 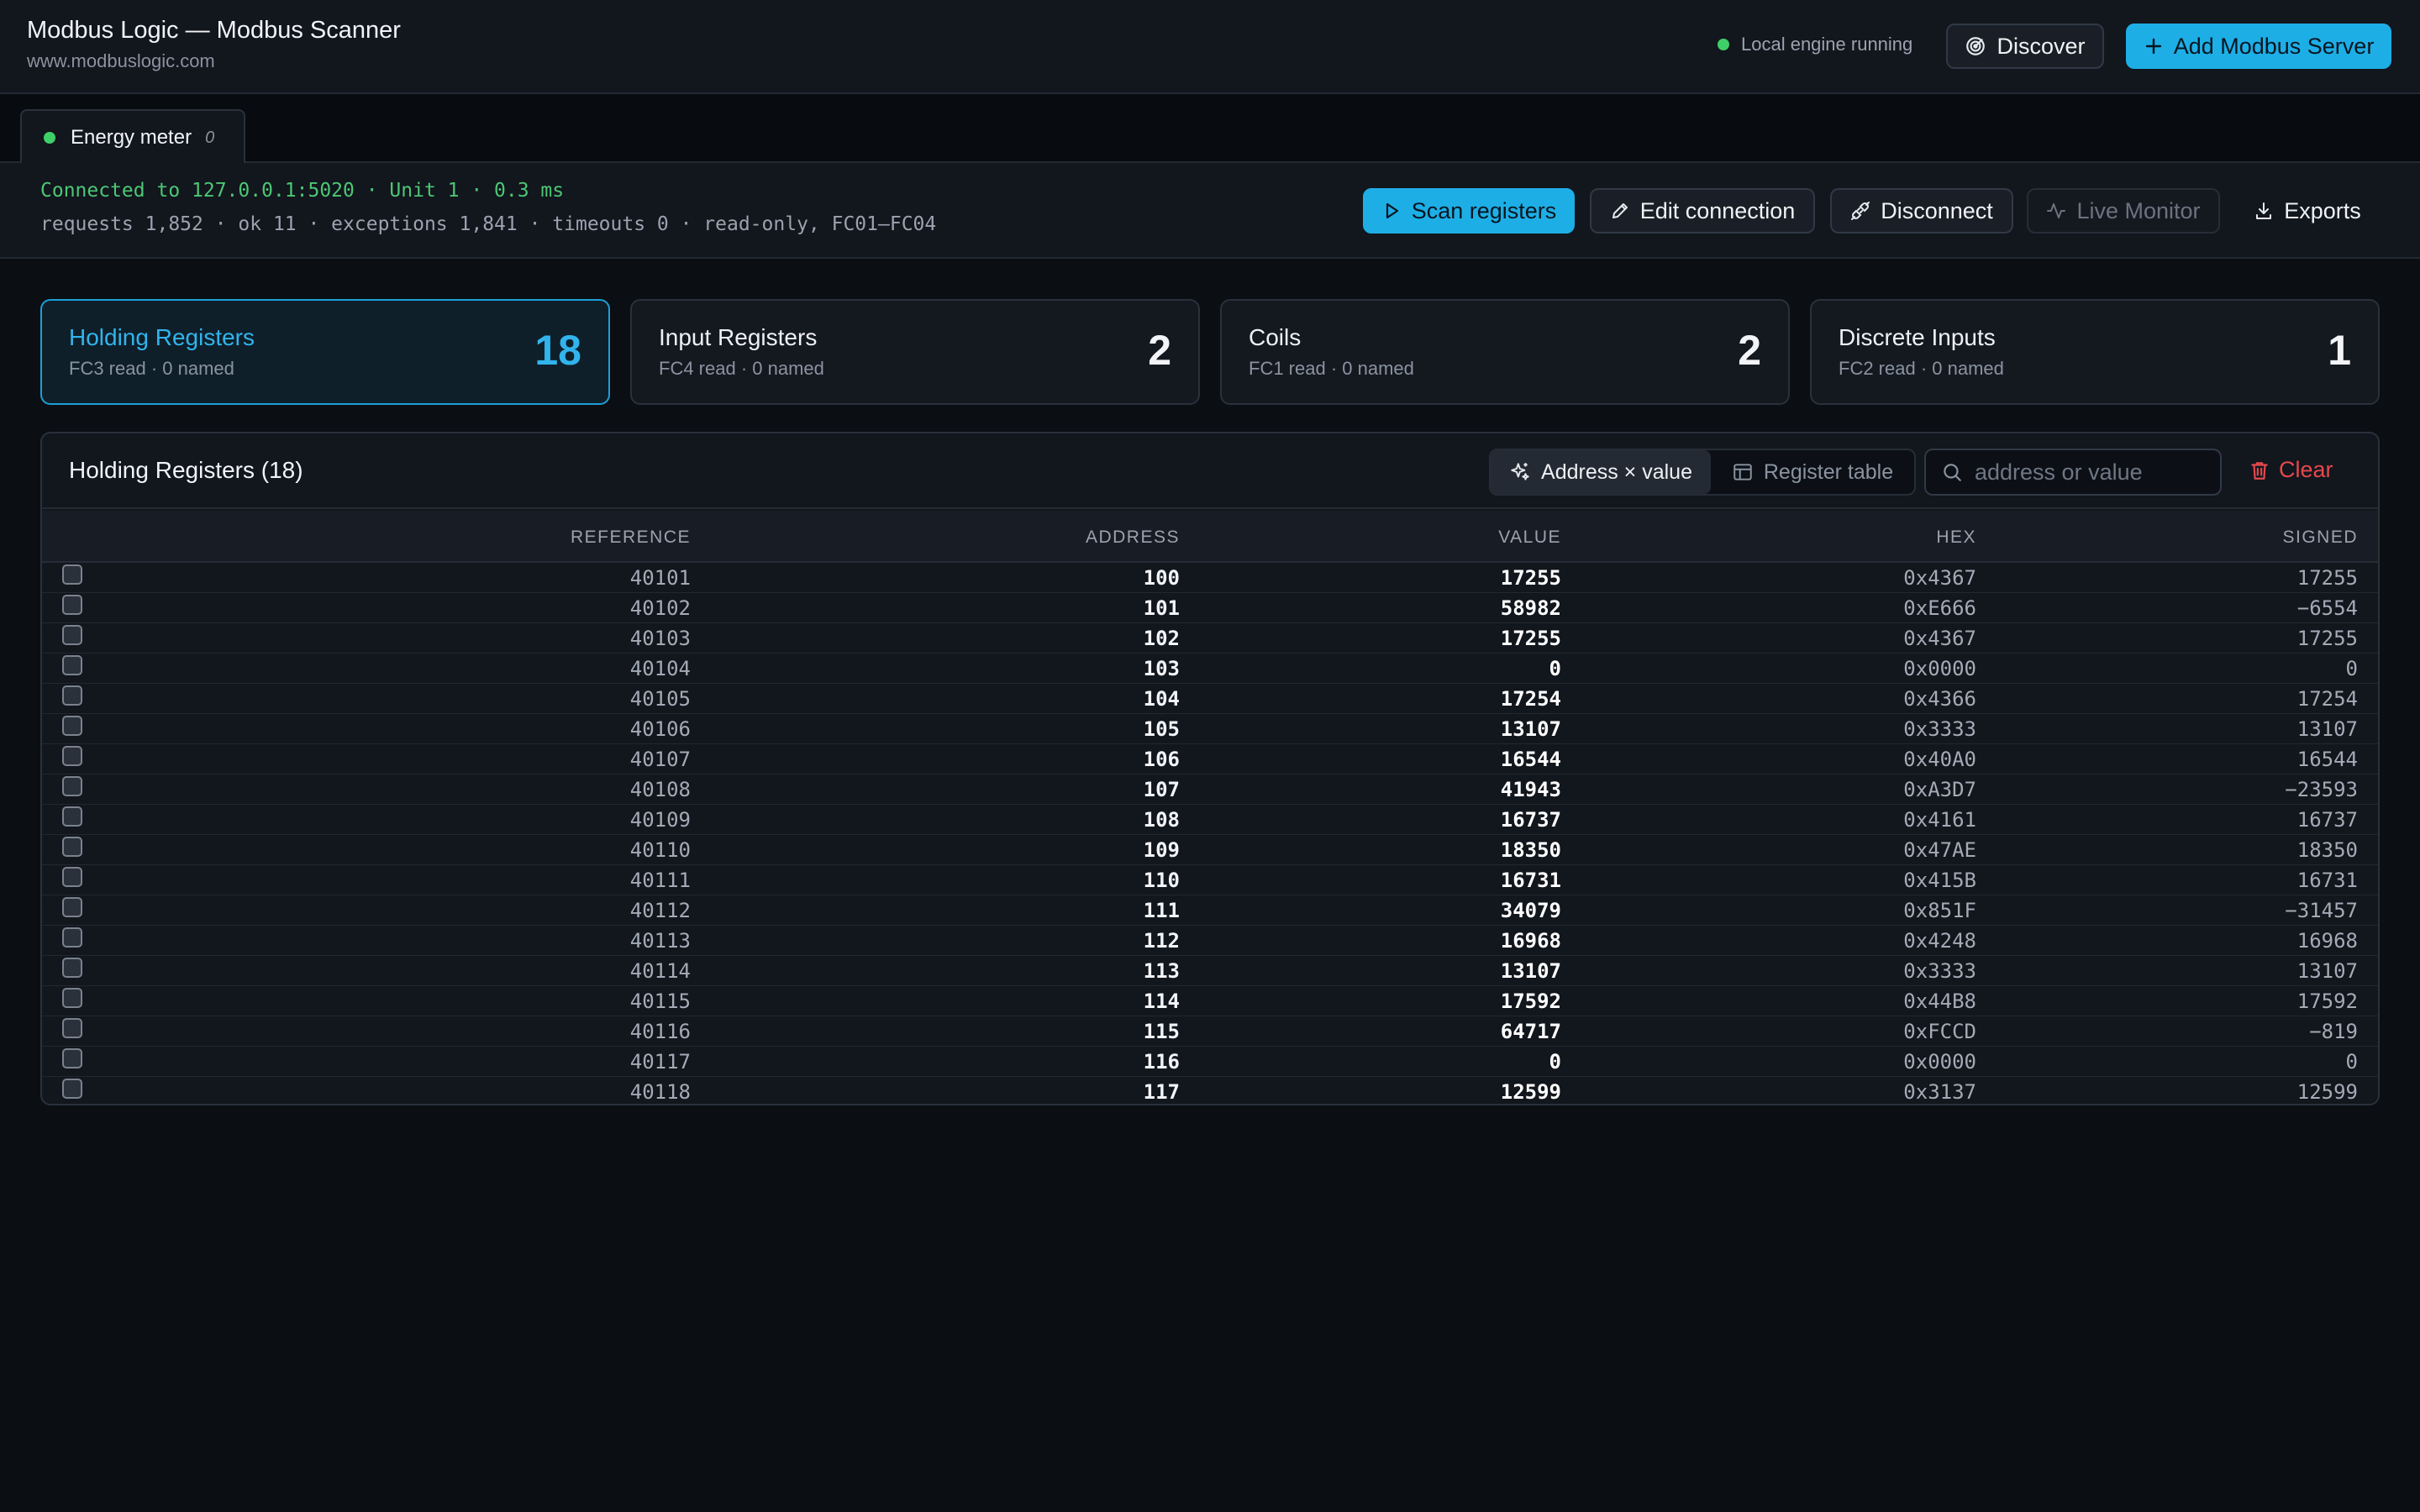 What do you see at coordinates (1210, 608) in the screenshot?
I see `table-row: 40102 101 58982 0xE666 −6554` at bounding box center [1210, 608].